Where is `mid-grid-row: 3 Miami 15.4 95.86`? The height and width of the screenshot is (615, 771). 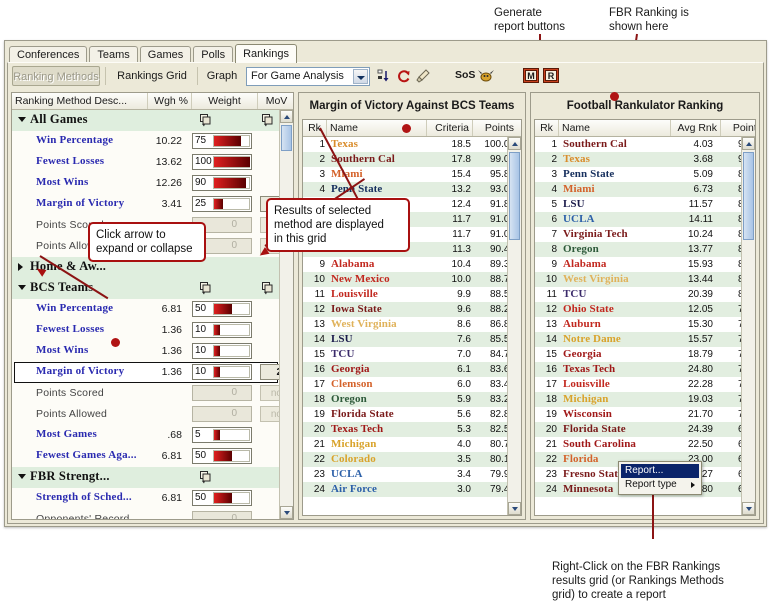 mid-grid-row: 3 Miami 15.4 95.86 is located at coordinates (409, 174).